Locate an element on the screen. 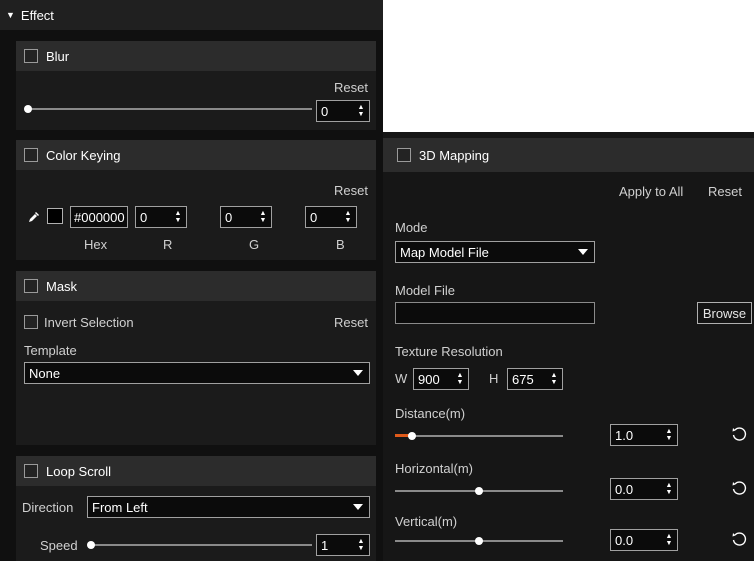 The width and height of the screenshot is (754, 561). color-keying-reset-button: Reset is located at coordinates (351, 190).